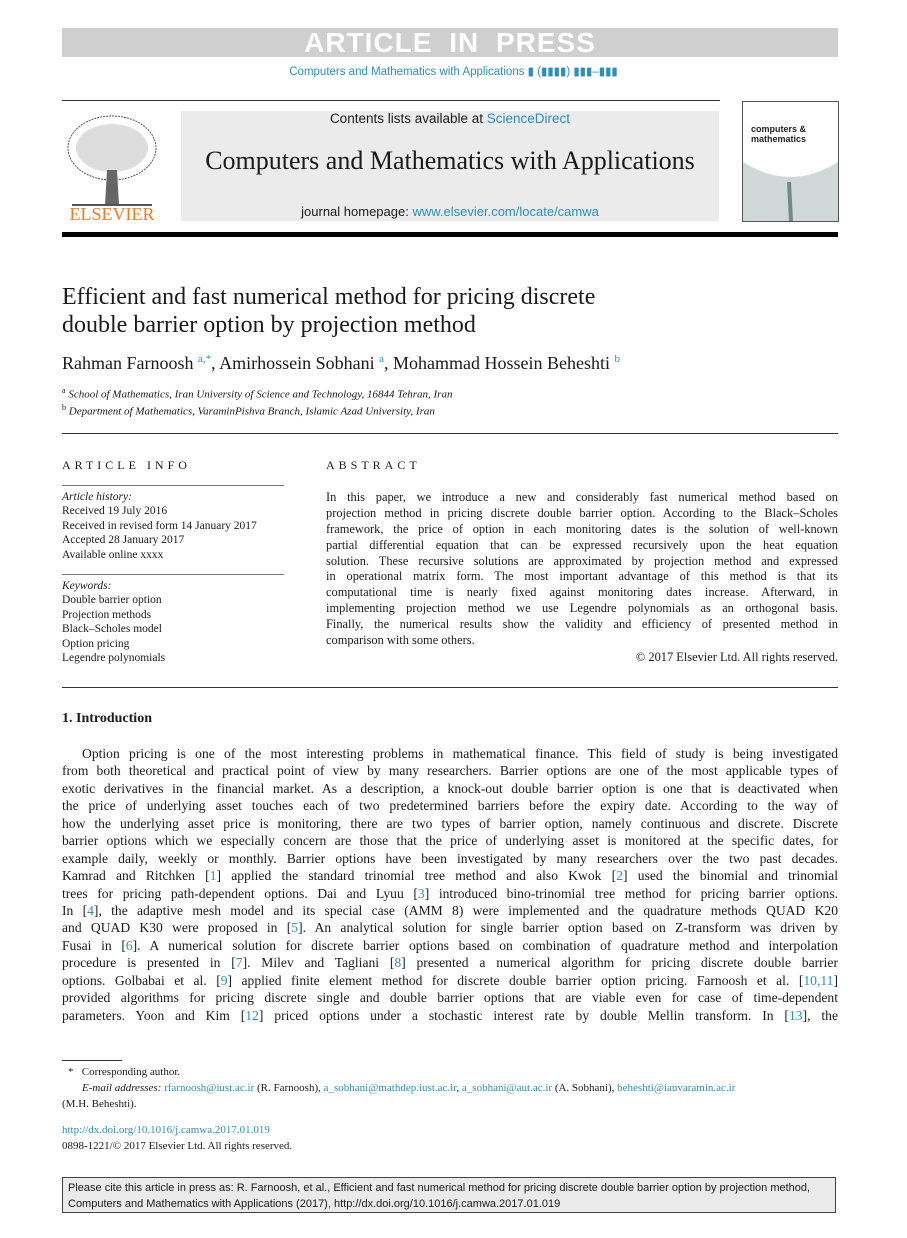 The height and width of the screenshot is (1238, 907). Describe the element at coordinates (778, 139) in the screenshot. I see `svg-text: mathematics` at that location.